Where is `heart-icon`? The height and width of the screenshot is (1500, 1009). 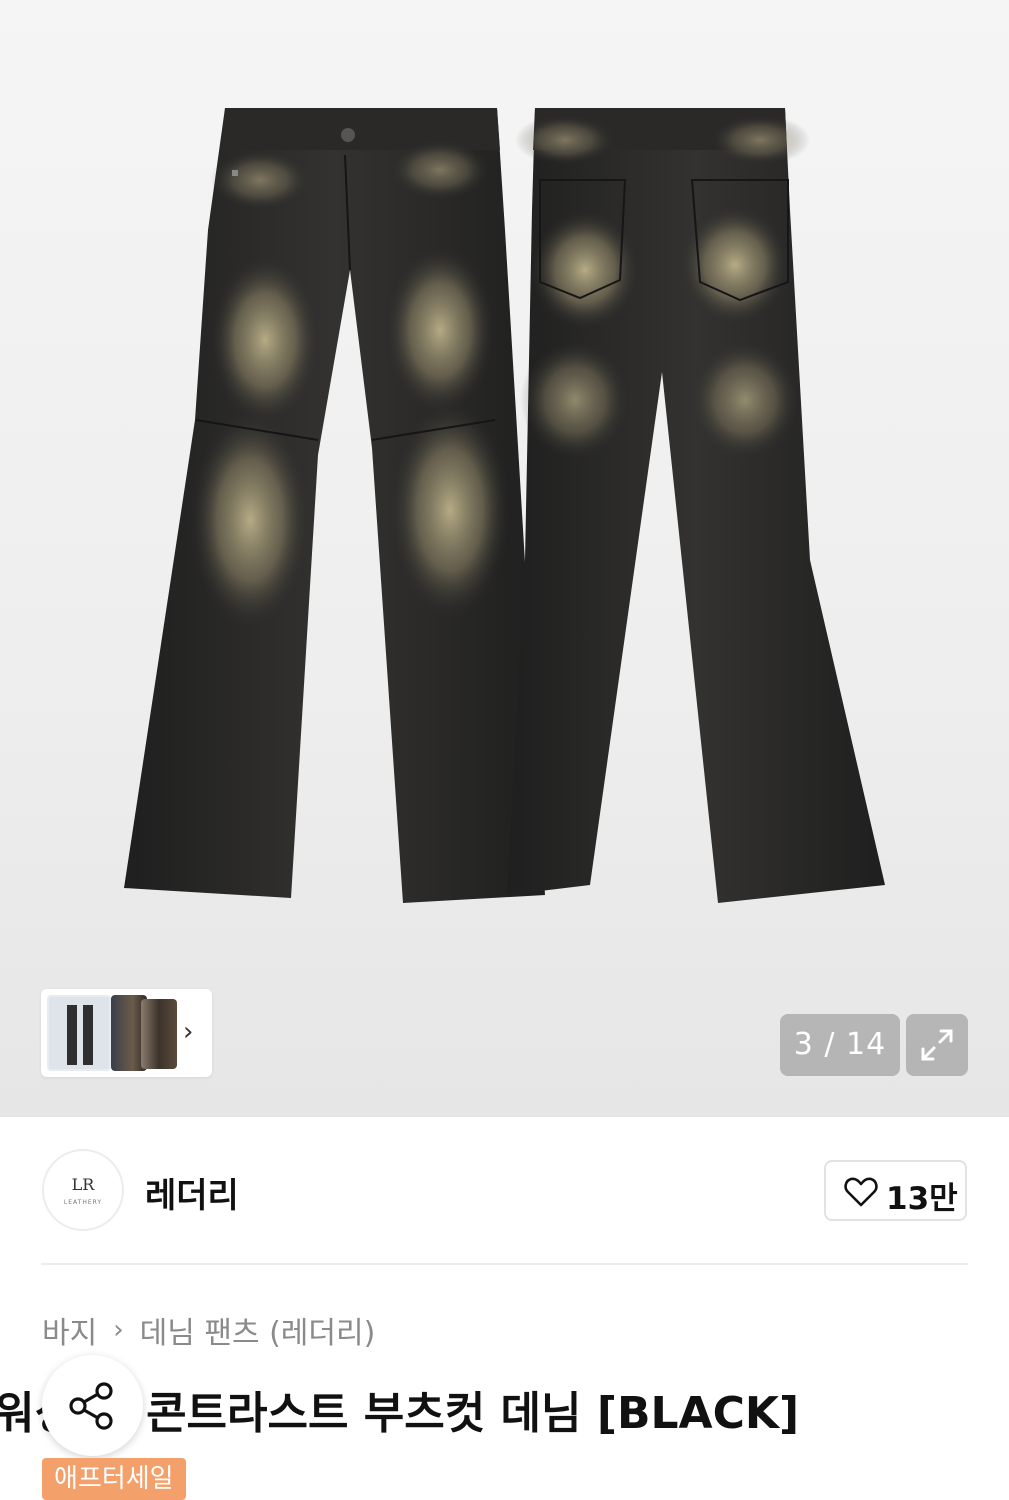 heart-icon is located at coordinates (861, 1192).